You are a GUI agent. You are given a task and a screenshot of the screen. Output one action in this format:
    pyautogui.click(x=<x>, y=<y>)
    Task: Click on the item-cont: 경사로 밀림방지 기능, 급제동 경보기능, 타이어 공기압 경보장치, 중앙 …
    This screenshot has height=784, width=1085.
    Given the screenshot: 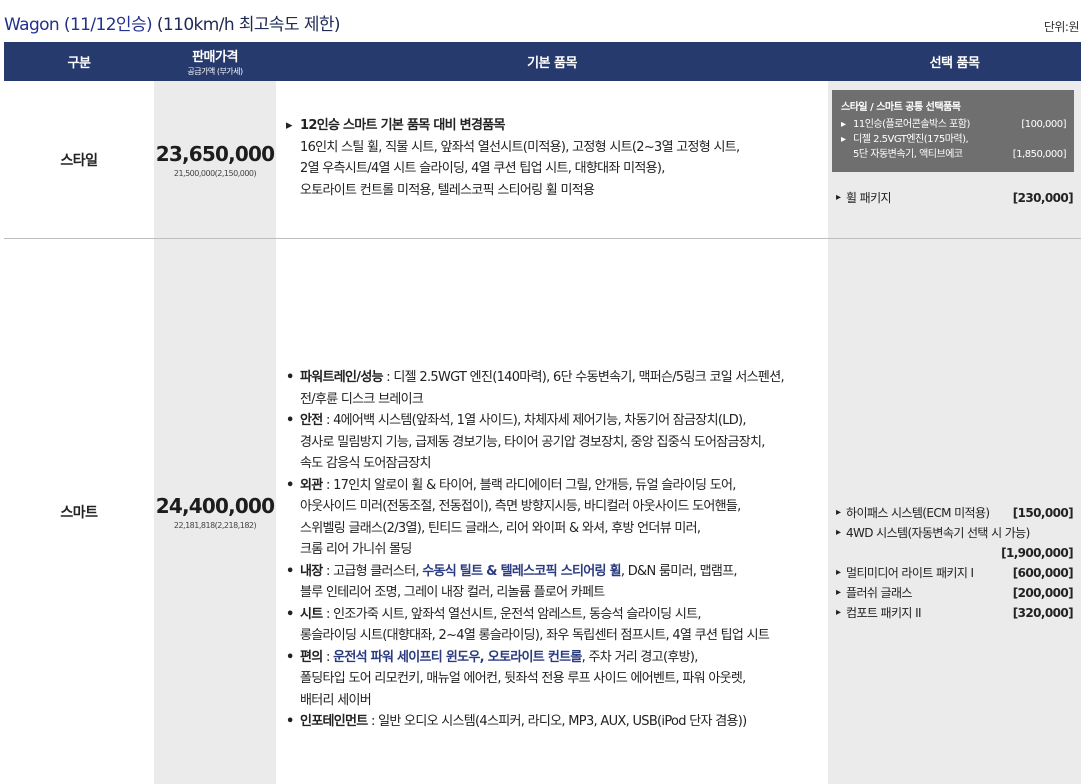 What is the action you would take?
    pyautogui.click(x=532, y=442)
    